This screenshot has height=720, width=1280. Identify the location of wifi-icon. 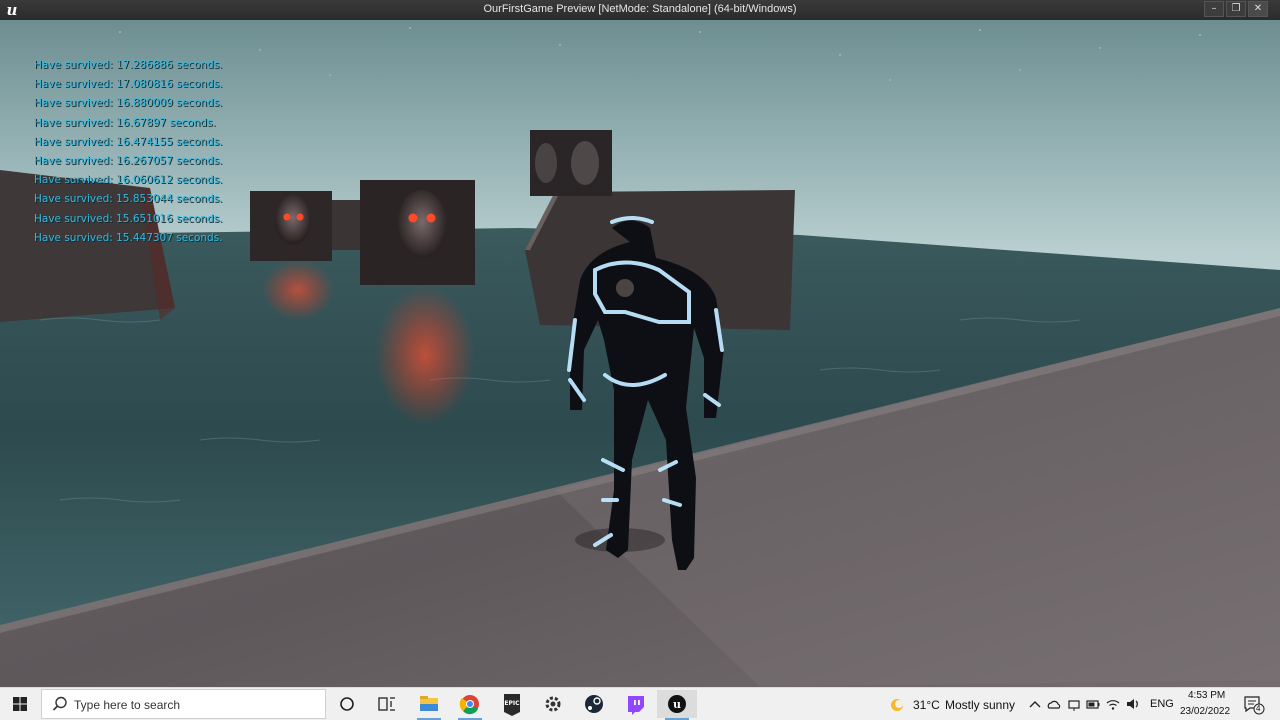
(1113, 704).